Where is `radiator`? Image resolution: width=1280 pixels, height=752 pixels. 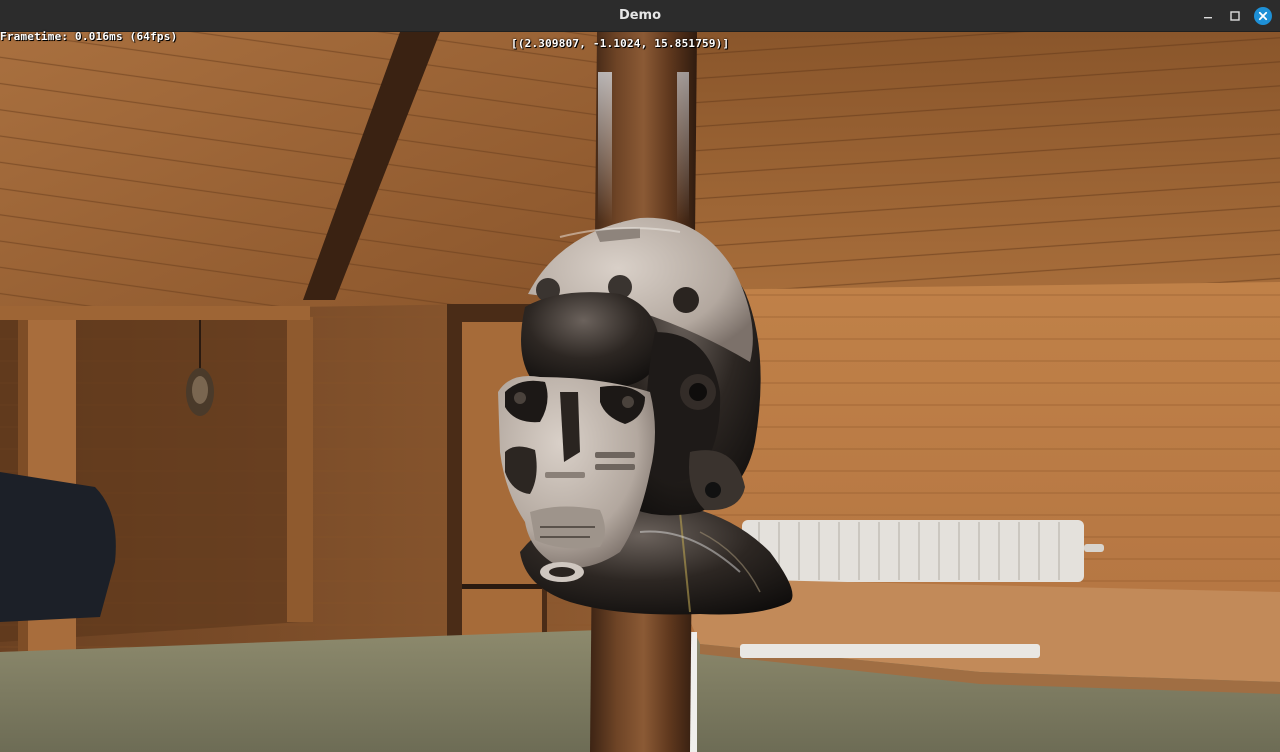
radiator is located at coordinates (923, 551).